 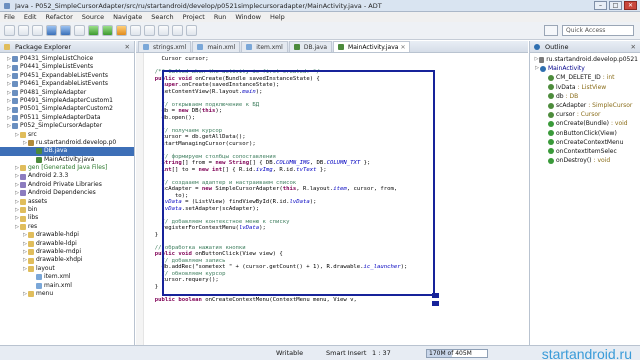 What do you see at coordinates (585, 47) in the screenshot?
I see `outline-tab: Outline ✕` at bounding box center [585, 47].